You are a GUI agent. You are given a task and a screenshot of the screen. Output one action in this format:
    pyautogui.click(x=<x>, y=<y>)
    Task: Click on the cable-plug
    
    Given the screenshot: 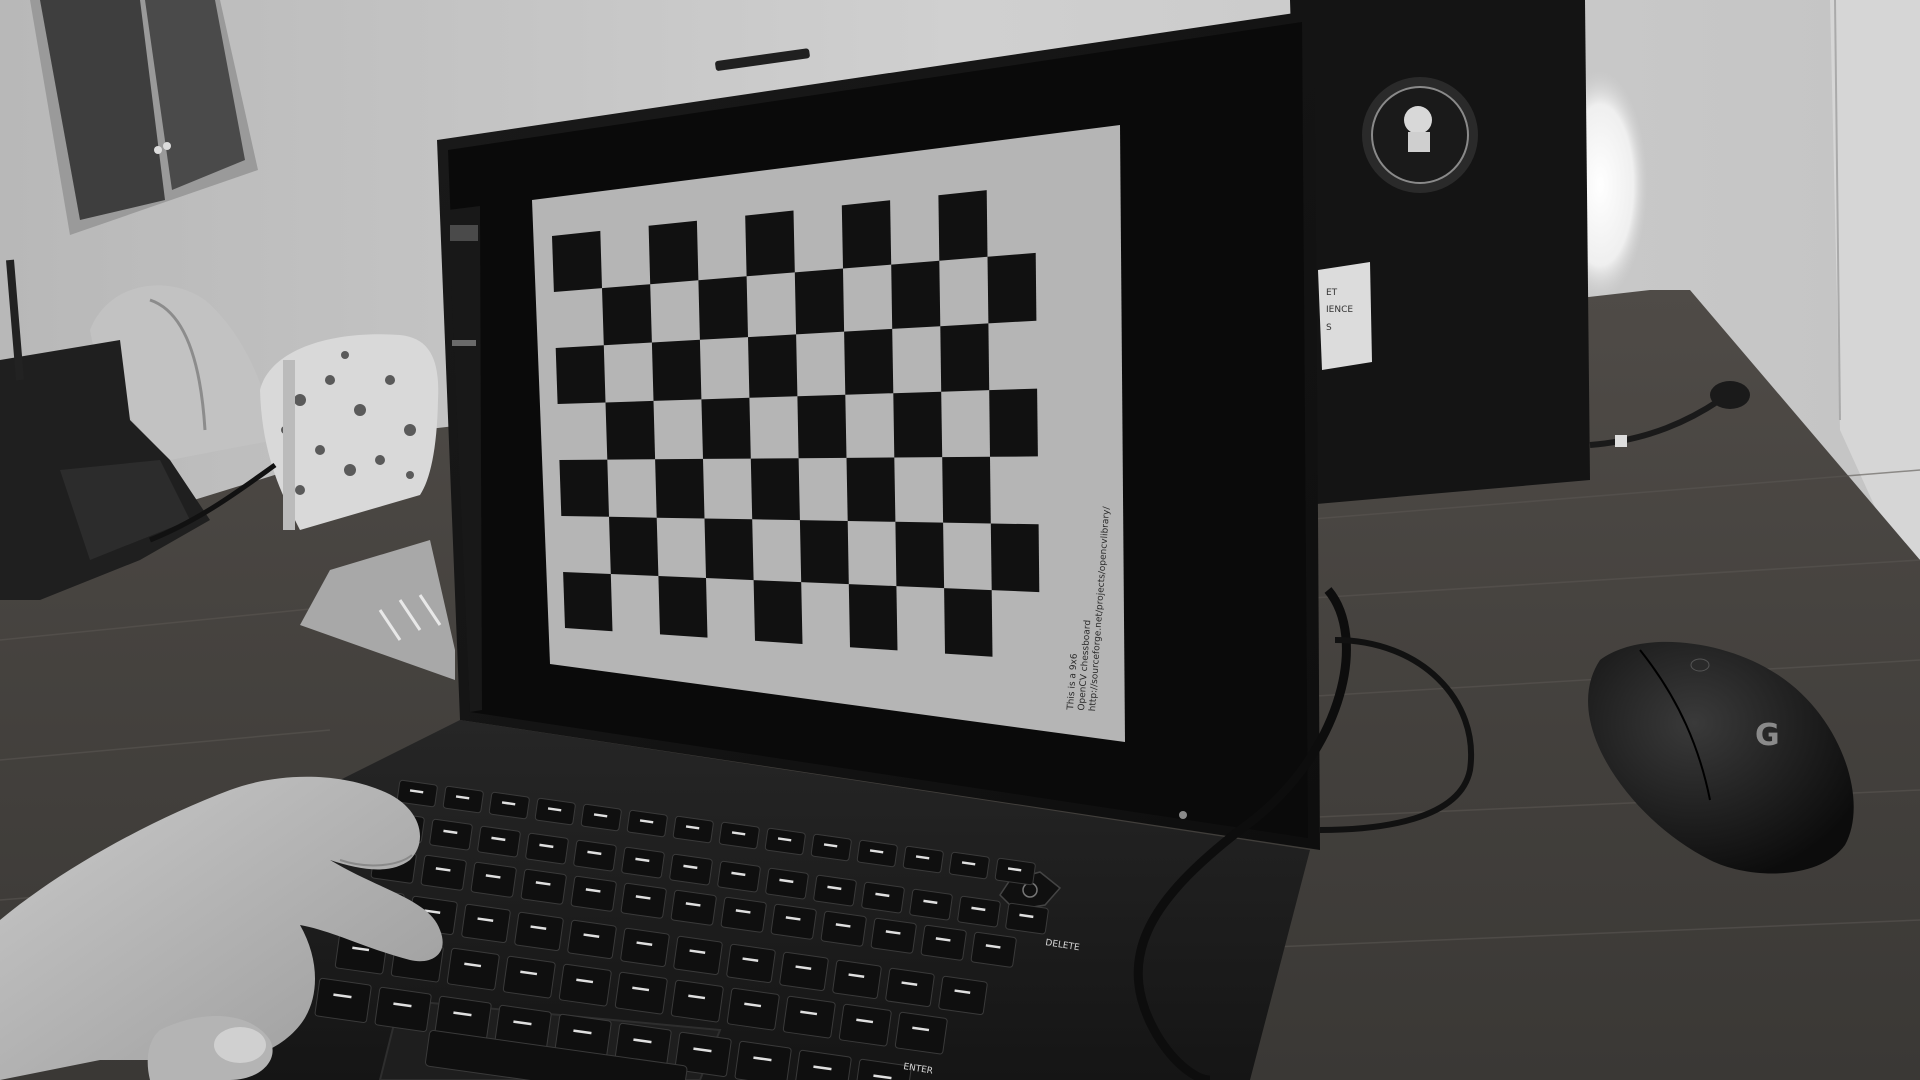 What is the action you would take?
    pyautogui.click(x=1730, y=395)
    